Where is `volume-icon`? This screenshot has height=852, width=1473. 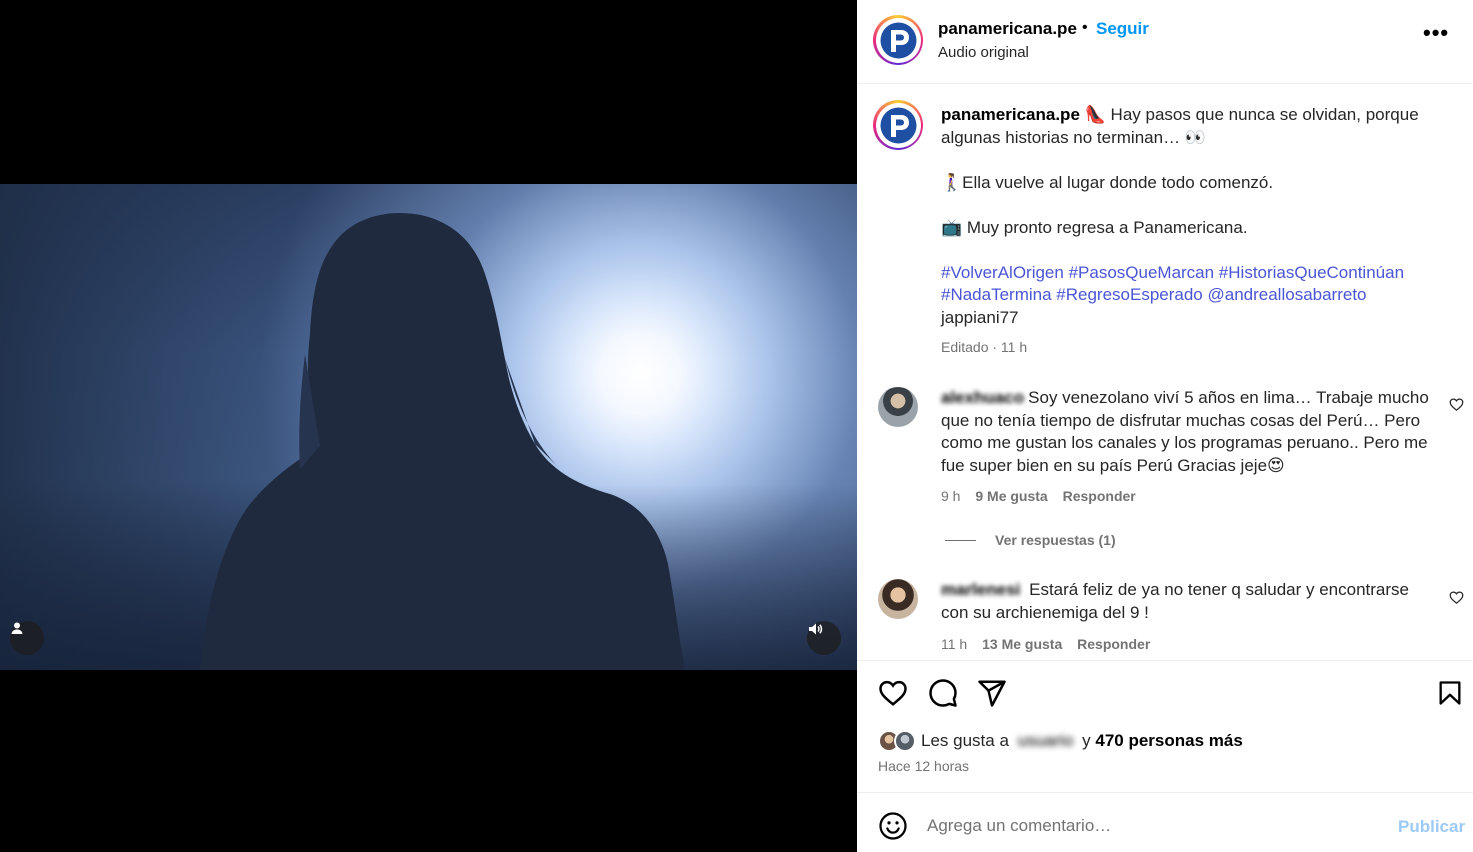 volume-icon is located at coordinates (816, 629).